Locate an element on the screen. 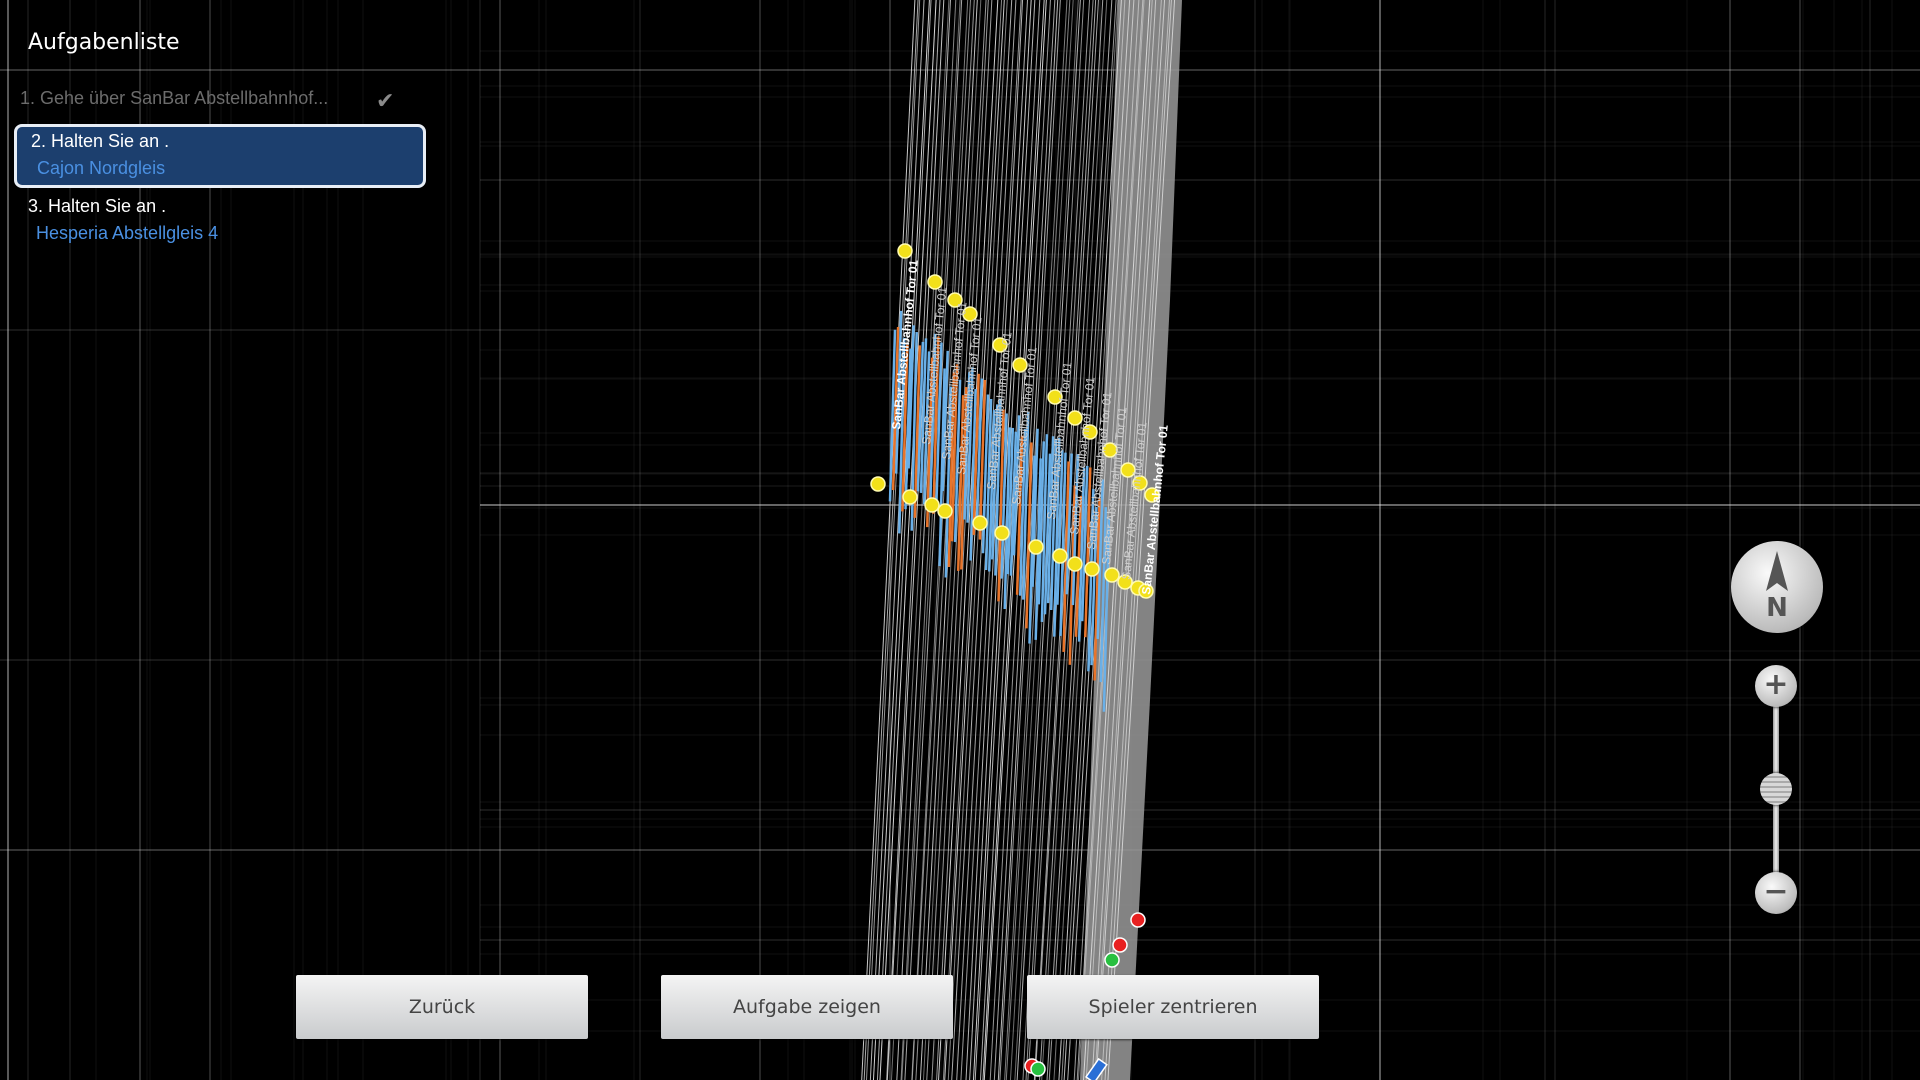 This screenshot has height=1080, width=1920. task-list-title: Aufgabenliste is located at coordinates (104, 42).